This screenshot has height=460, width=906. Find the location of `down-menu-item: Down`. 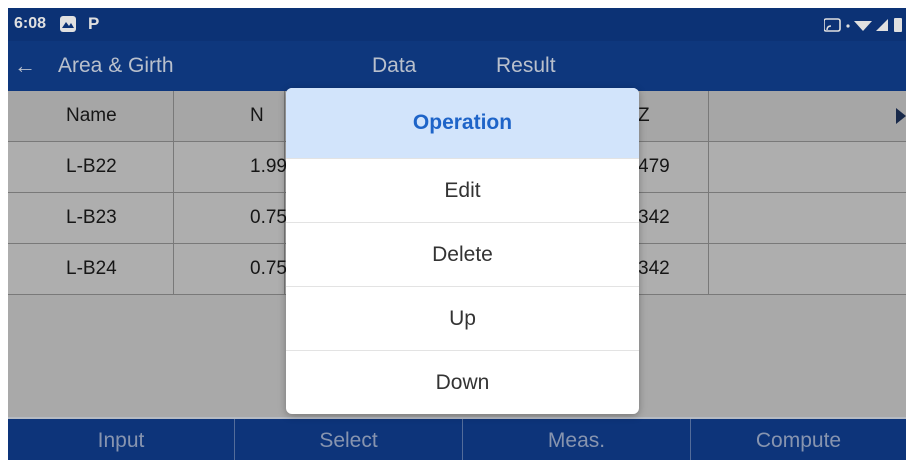

down-menu-item: Down is located at coordinates (462, 382).